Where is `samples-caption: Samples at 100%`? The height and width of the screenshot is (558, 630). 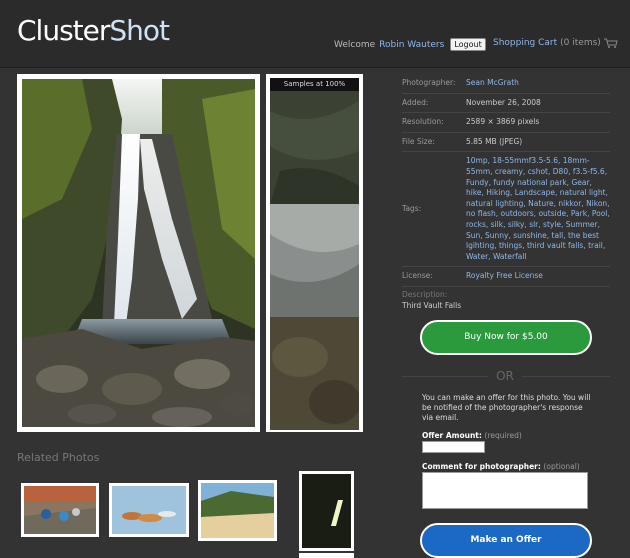
samples-caption: Samples at 100% is located at coordinates (314, 84).